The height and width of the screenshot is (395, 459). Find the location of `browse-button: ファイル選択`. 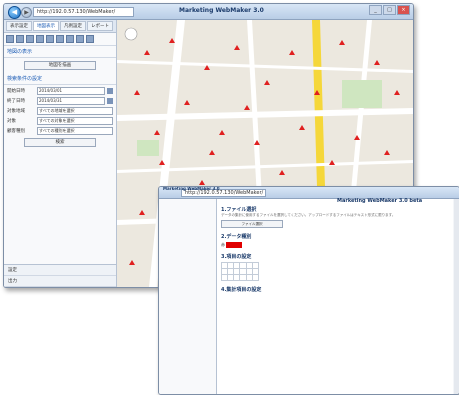

browse-button: ファイル選択 is located at coordinates (252, 223).